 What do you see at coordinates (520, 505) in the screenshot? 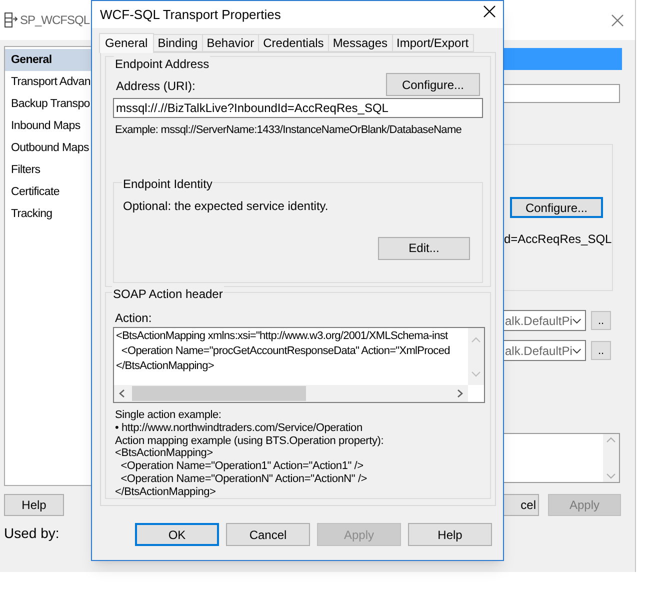
I see `dialog-button: cel` at bounding box center [520, 505].